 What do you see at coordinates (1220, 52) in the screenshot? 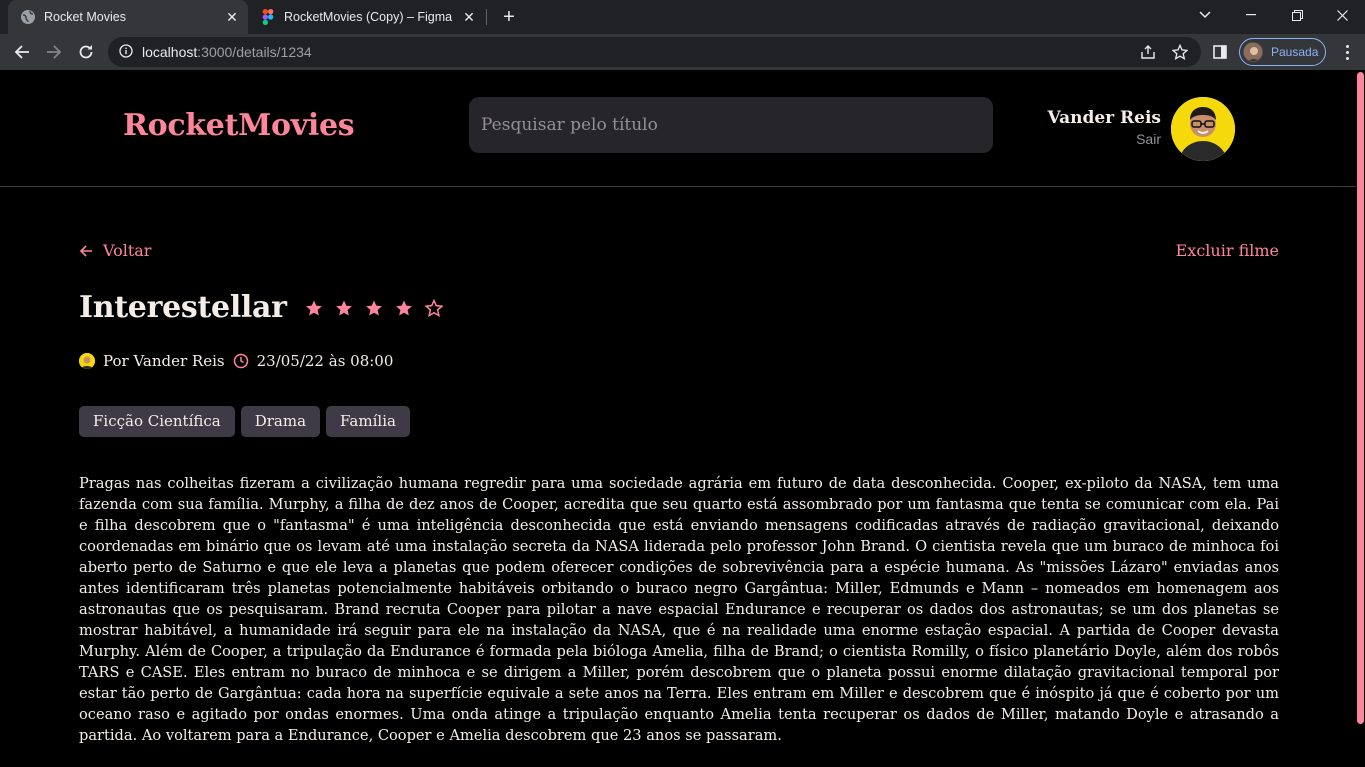
I see `side-panel-icon` at bounding box center [1220, 52].